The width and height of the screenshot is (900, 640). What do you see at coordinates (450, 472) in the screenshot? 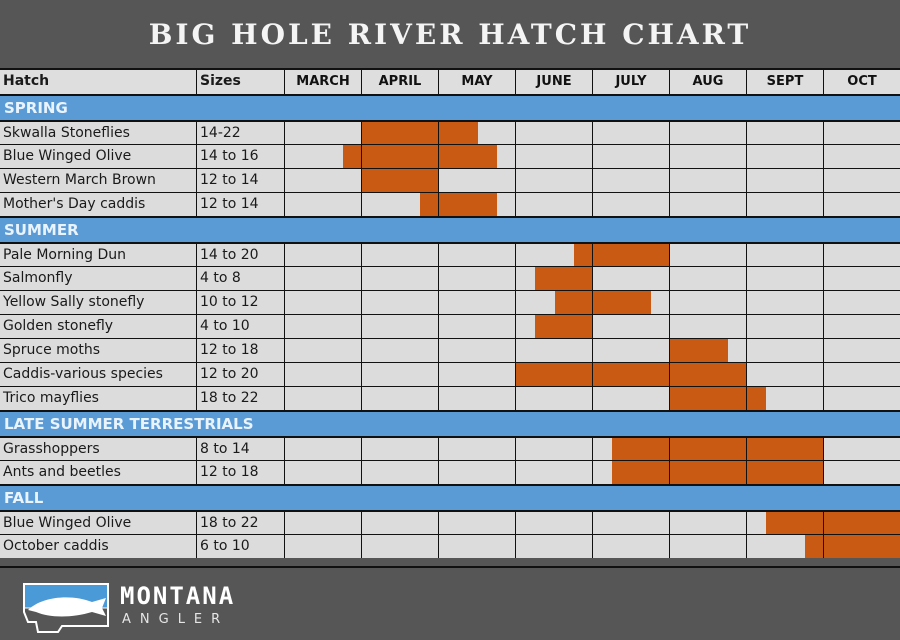
I see `hatch-row: Ants and beetles 12 to 18` at bounding box center [450, 472].